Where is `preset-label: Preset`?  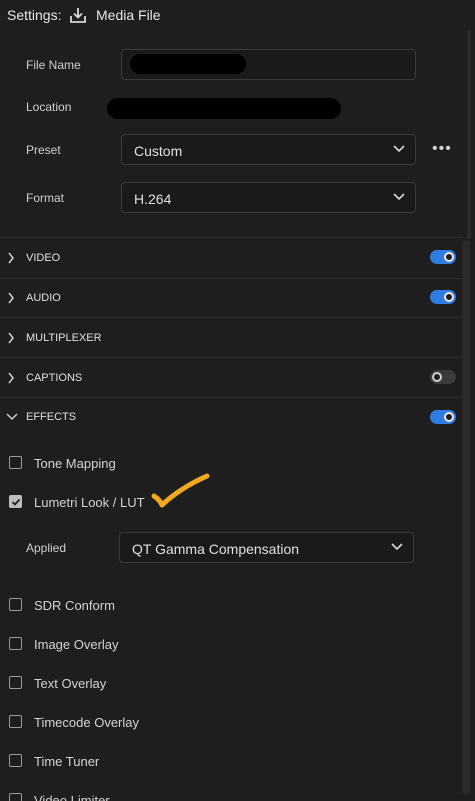 preset-label: Preset is located at coordinates (43, 150).